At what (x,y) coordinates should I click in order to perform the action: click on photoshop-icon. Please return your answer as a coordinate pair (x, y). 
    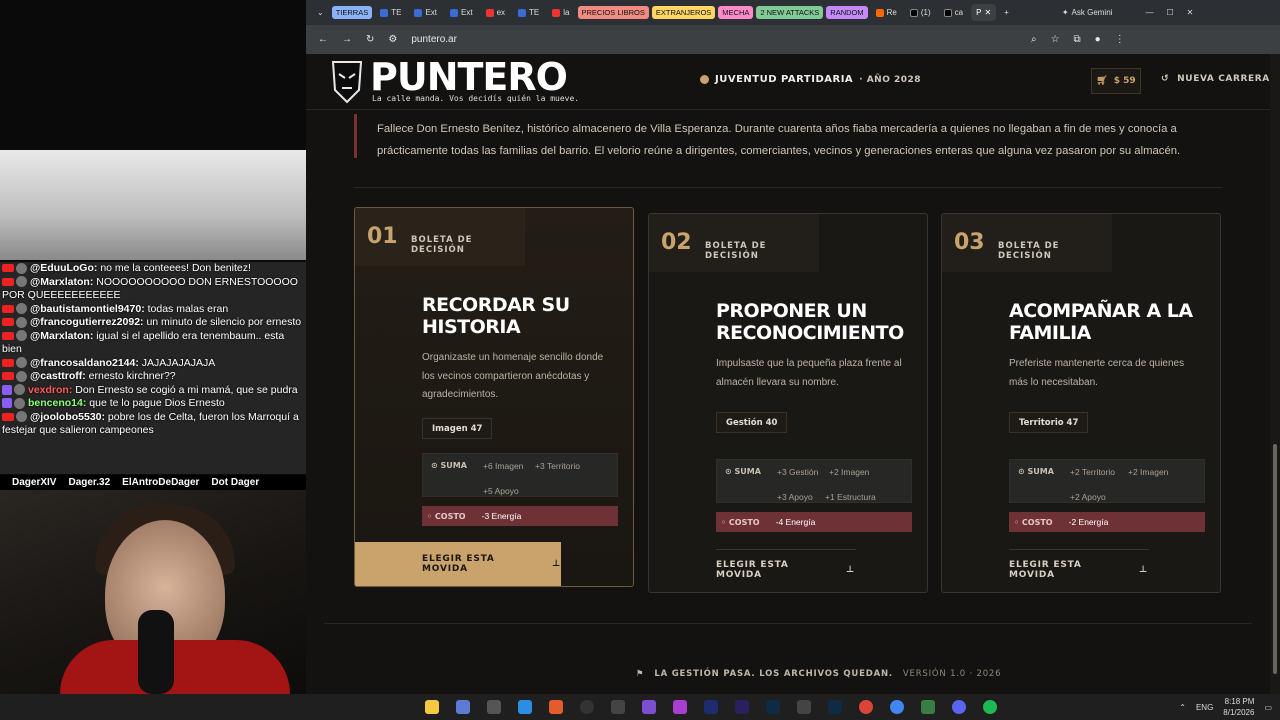
    Looking at the image, I should click on (835, 707).